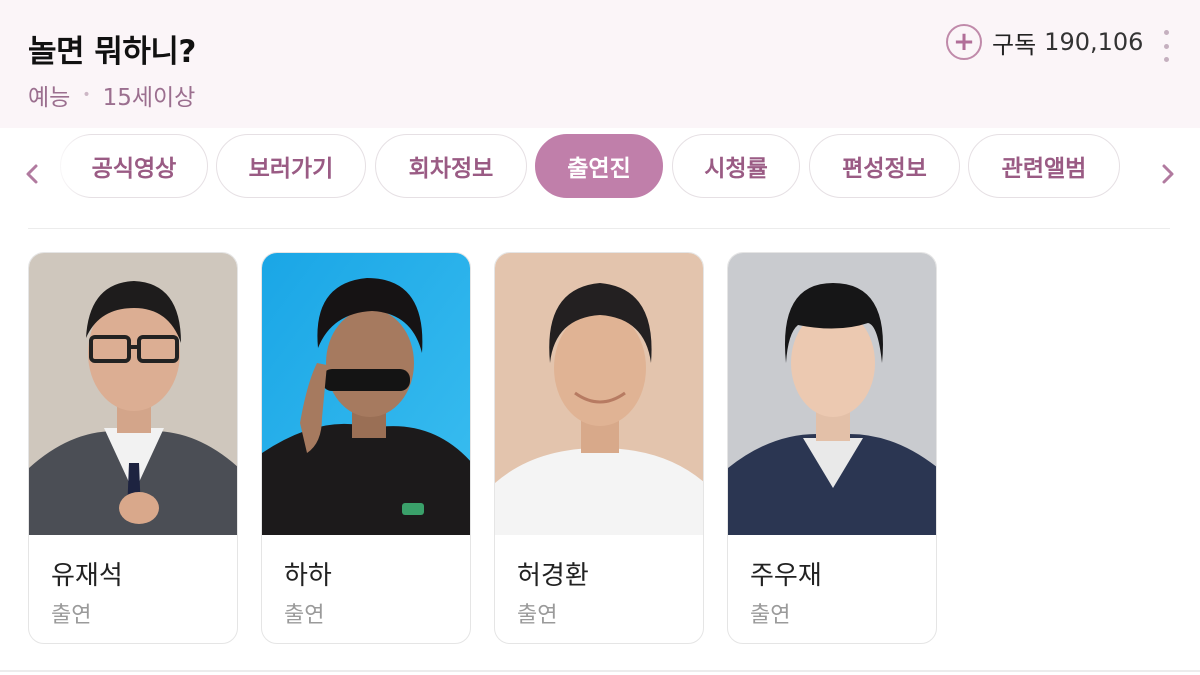 The width and height of the screenshot is (1200, 675). What do you see at coordinates (112, 48) in the screenshot?
I see `program-title: 놀면 뭐하니?` at bounding box center [112, 48].